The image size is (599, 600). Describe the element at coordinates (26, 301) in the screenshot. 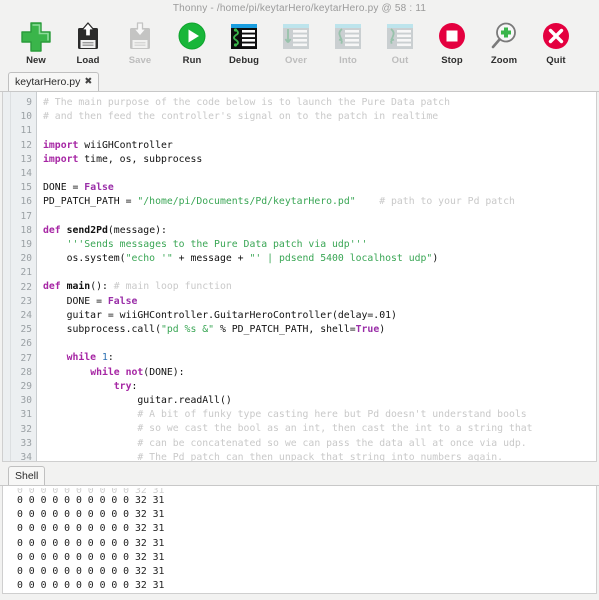

I see `line-number: 23` at that location.